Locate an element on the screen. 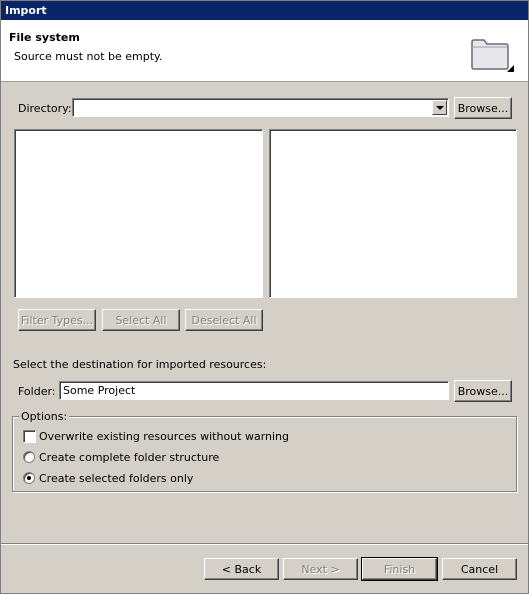 The width and height of the screenshot is (529, 594). create-selected-radio is located at coordinates (29, 478).